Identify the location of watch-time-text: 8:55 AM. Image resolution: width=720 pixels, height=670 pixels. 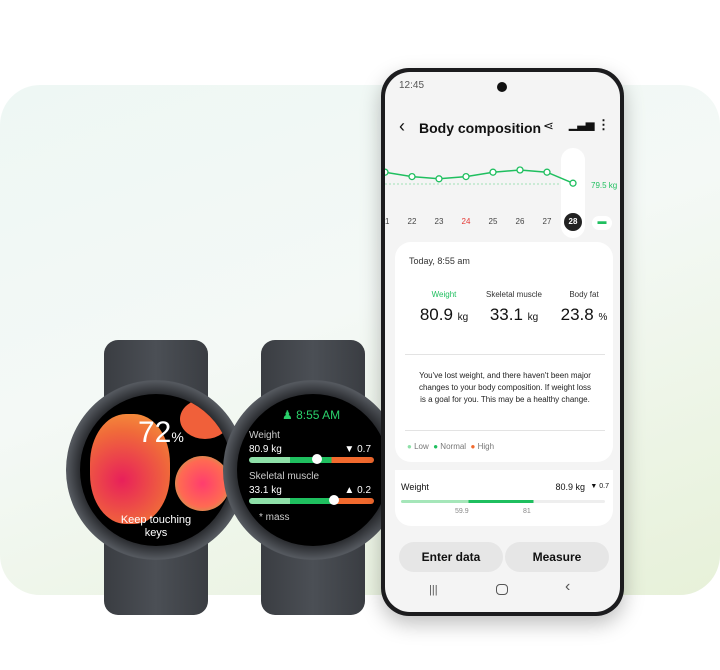
(318, 415).